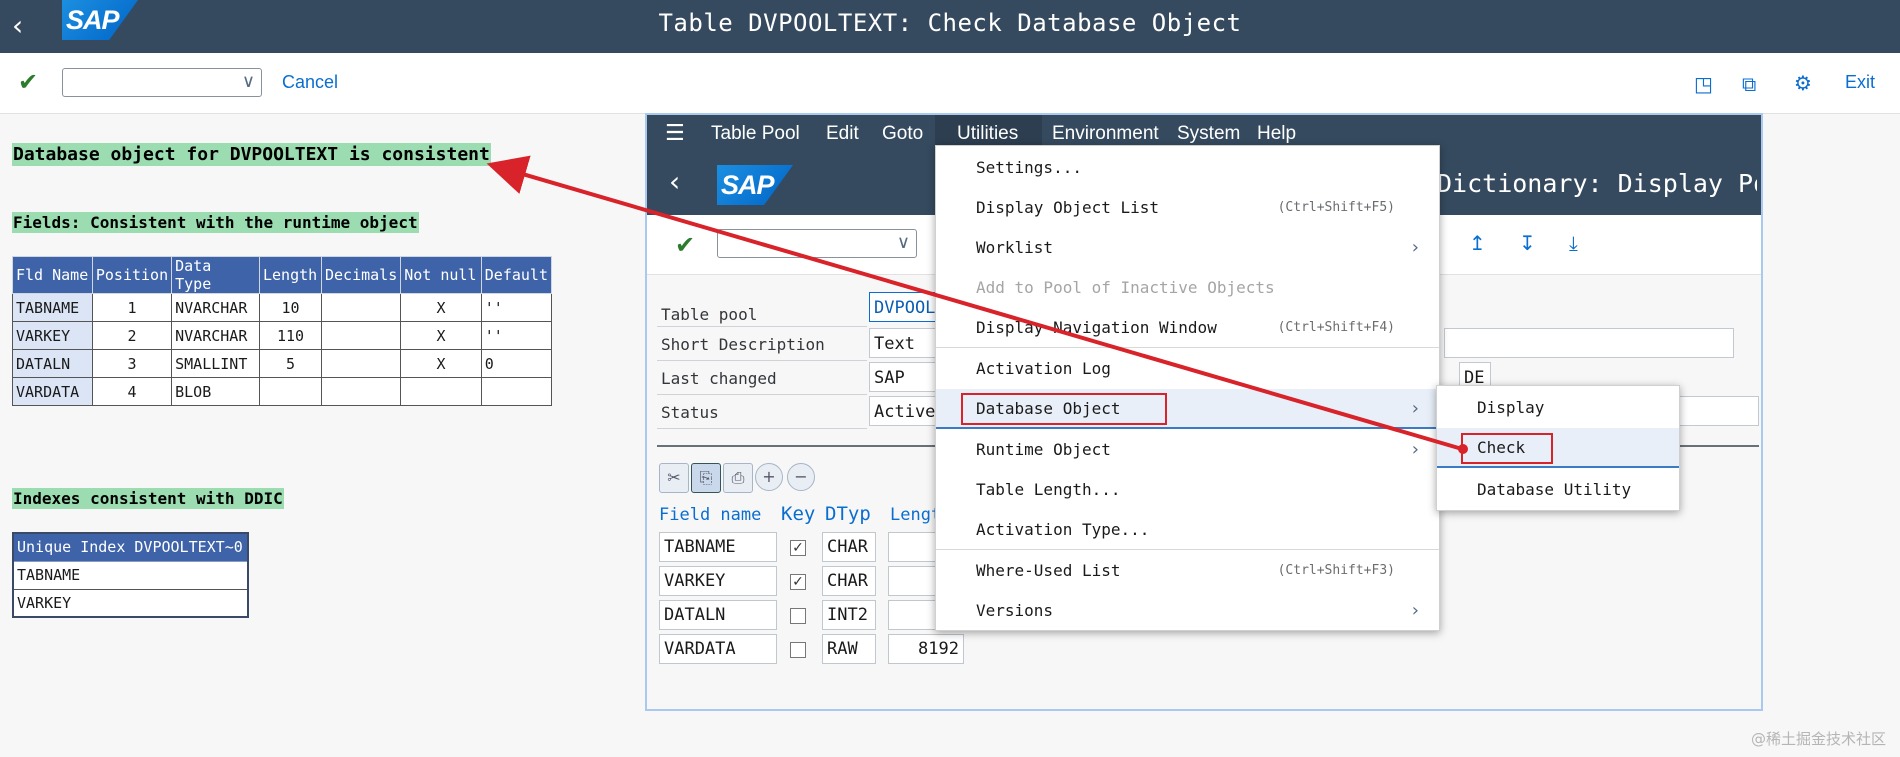 This screenshot has width=1900, height=757. I want to click on watermark: @稀土掘金技术社区, so click(1818, 739).